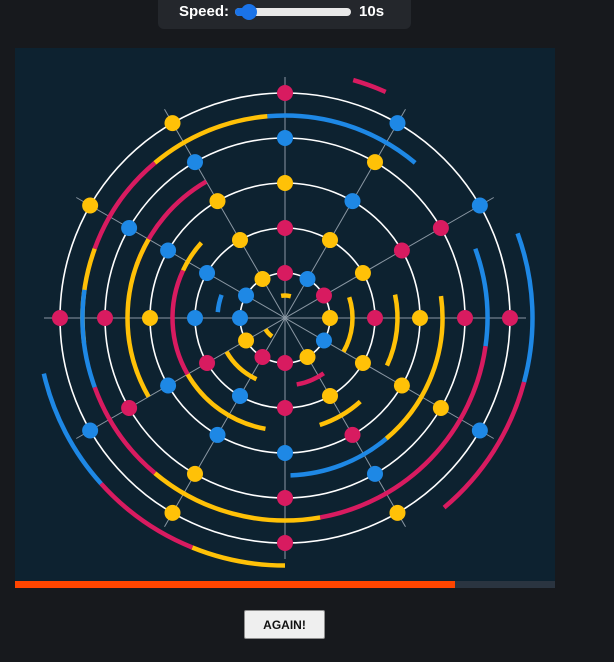 The width and height of the screenshot is (614, 662). I want to click on speed-control-panel: Speed: 10s, so click(284, 14).